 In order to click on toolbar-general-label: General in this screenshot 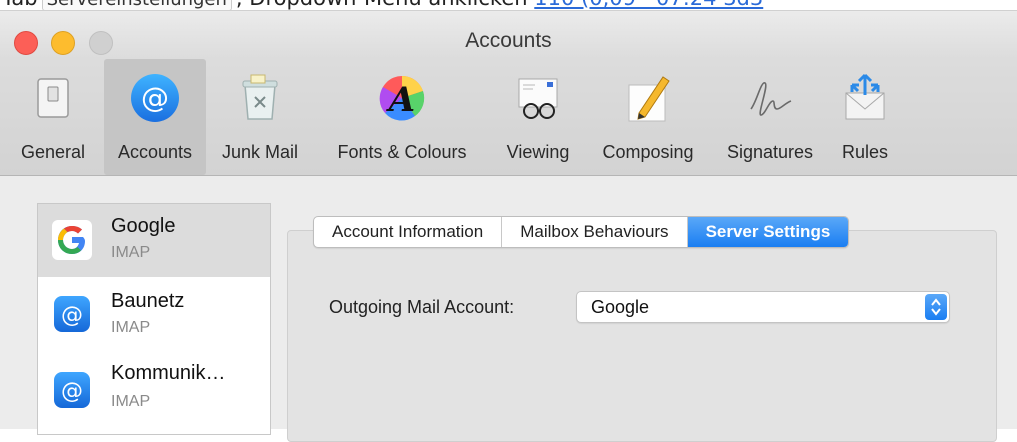, I will do `click(53, 152)`.